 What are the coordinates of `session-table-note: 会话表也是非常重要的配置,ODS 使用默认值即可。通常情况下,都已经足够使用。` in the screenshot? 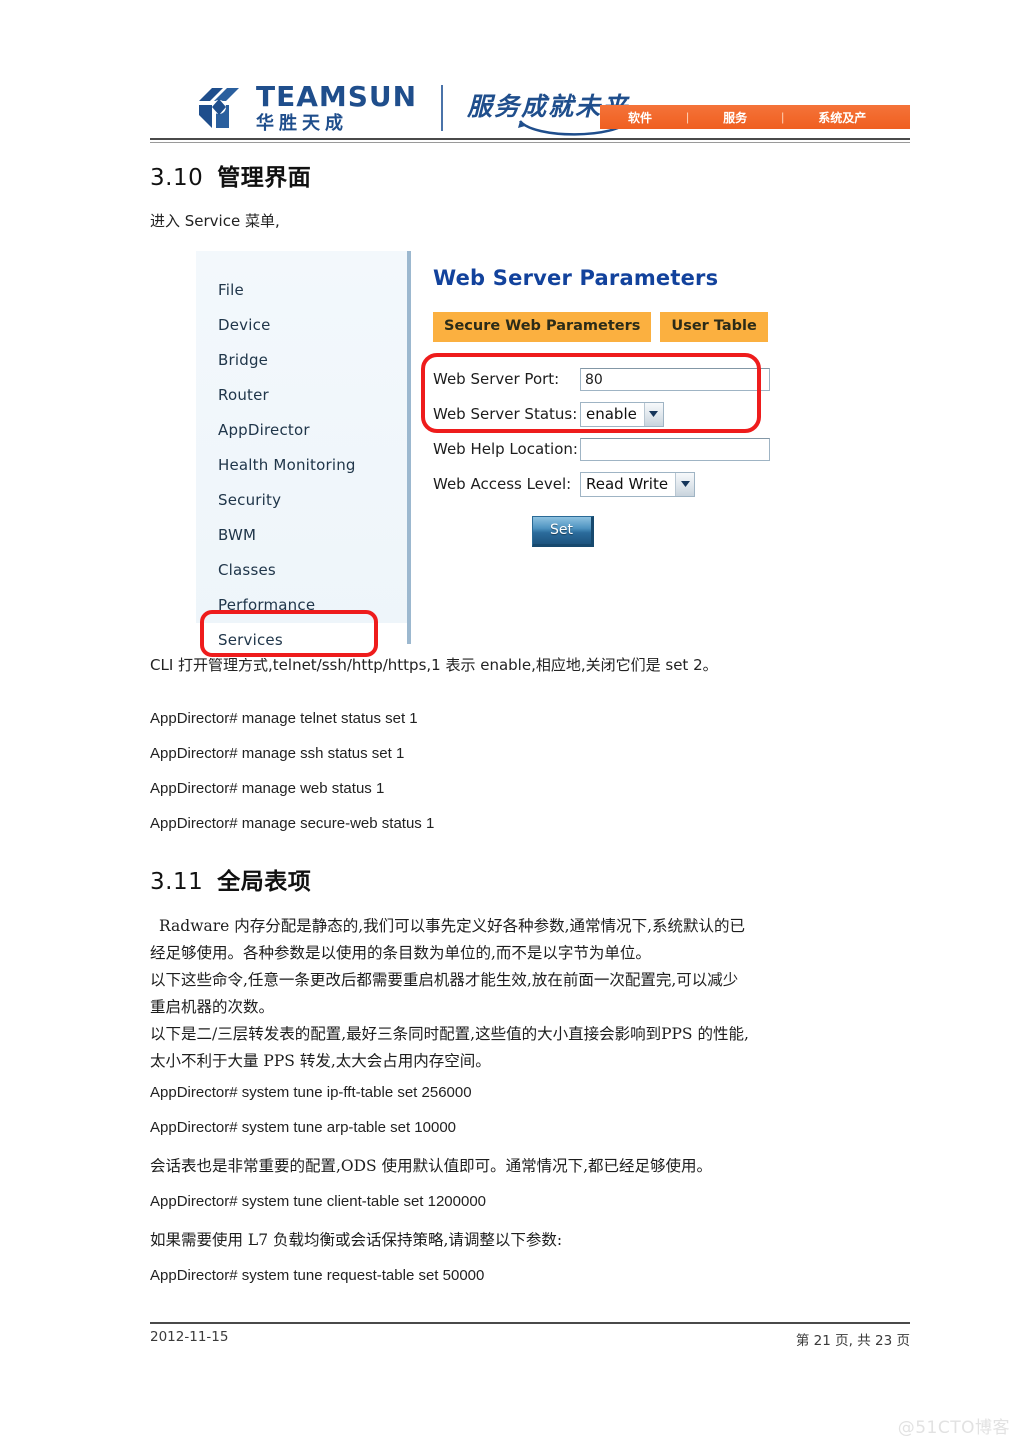 It's located at (431, 1166).